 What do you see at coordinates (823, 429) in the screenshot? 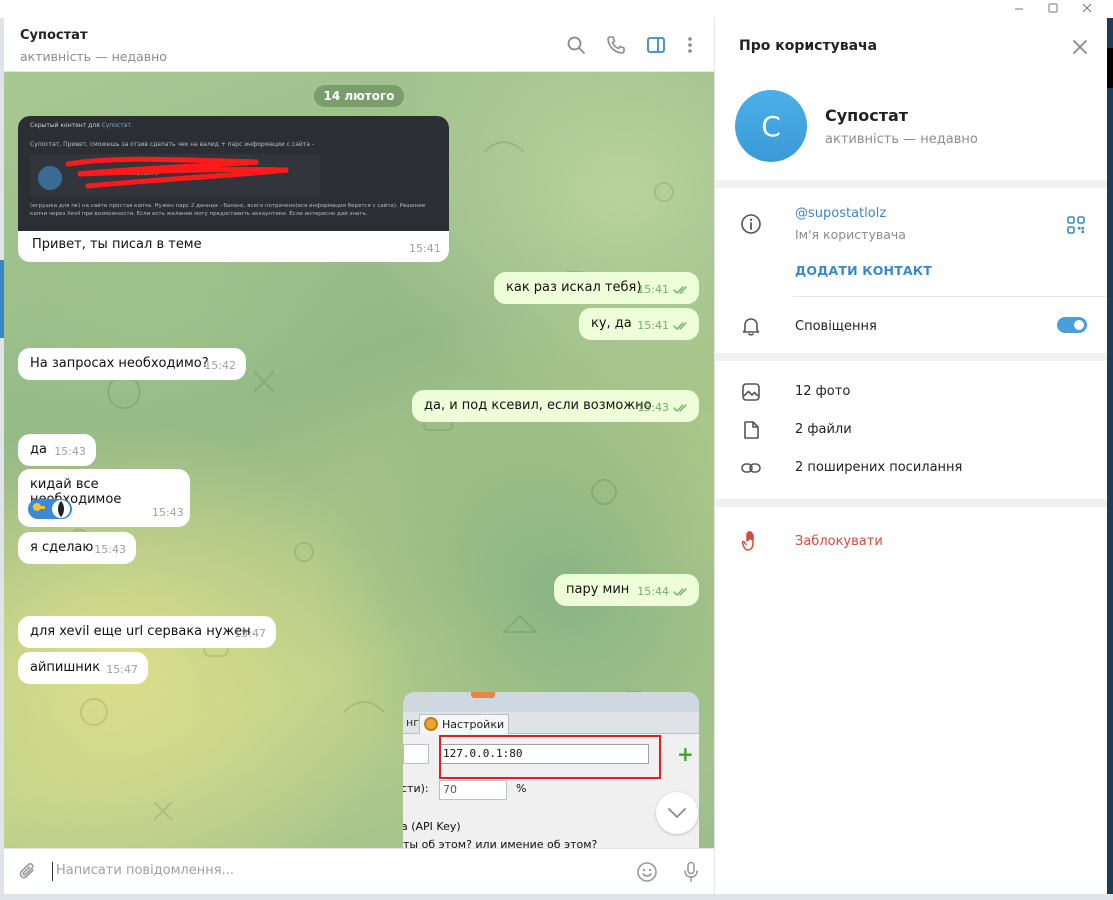
I see `media-files-item: 2 файли` at bounding box center [823, 429].